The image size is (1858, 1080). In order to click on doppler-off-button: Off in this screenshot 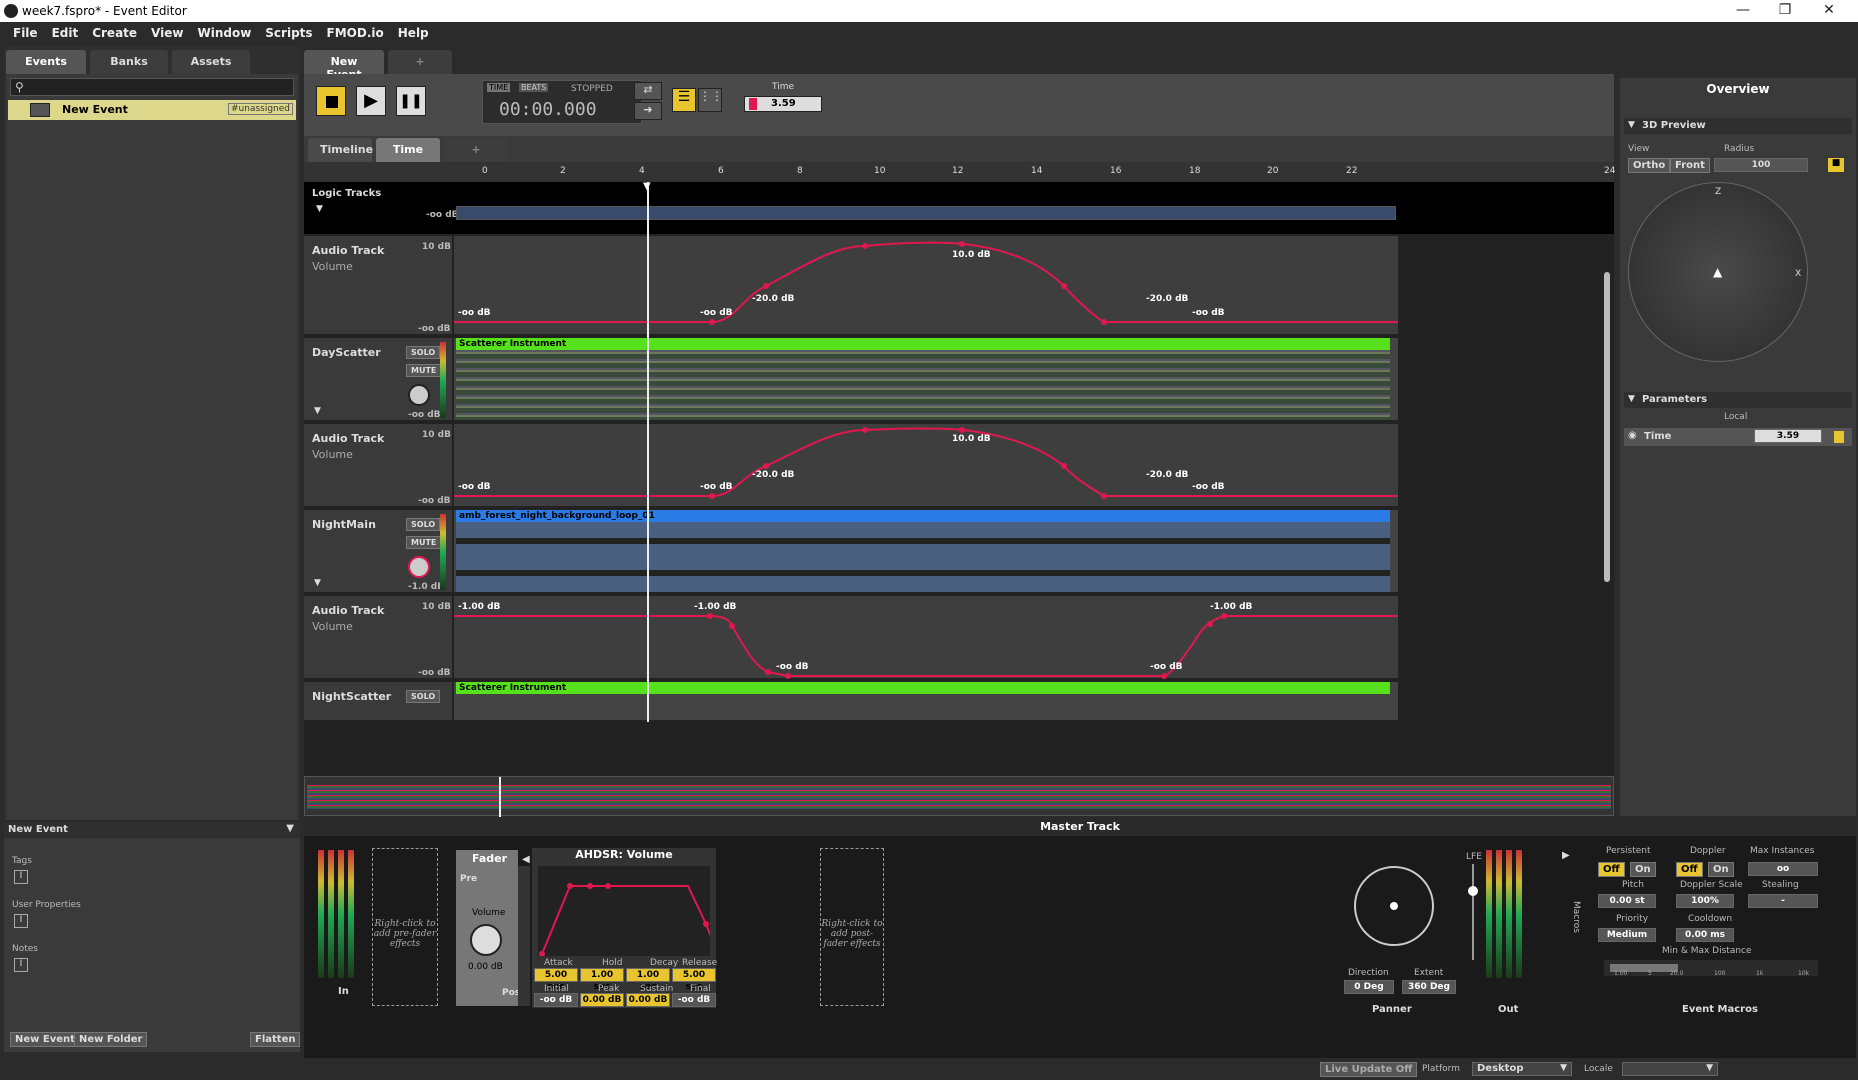, I will do `click(1689, 869)`.